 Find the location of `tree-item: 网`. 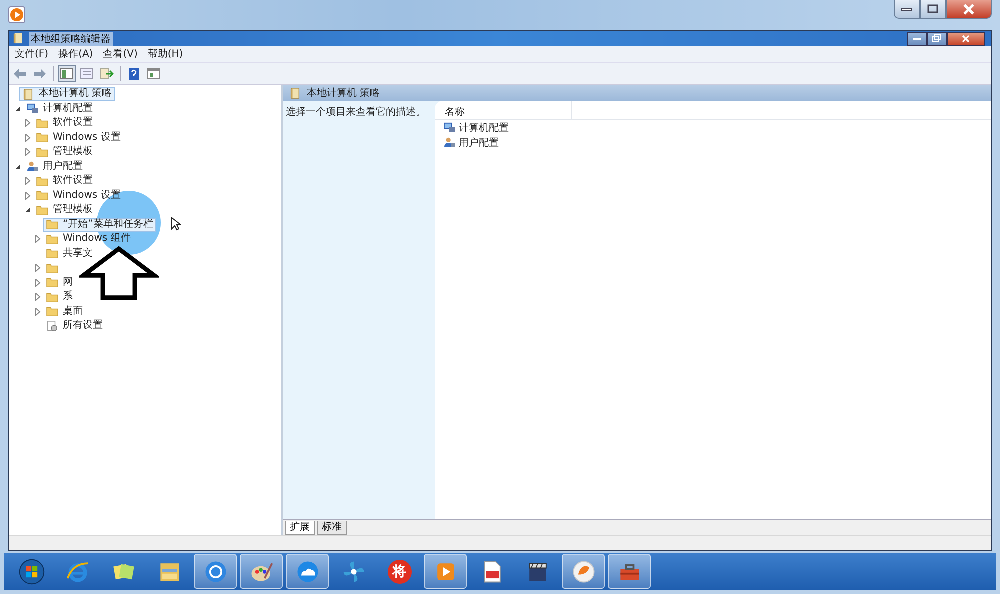

tree-item: 网 is located at coordinates (59, 283).